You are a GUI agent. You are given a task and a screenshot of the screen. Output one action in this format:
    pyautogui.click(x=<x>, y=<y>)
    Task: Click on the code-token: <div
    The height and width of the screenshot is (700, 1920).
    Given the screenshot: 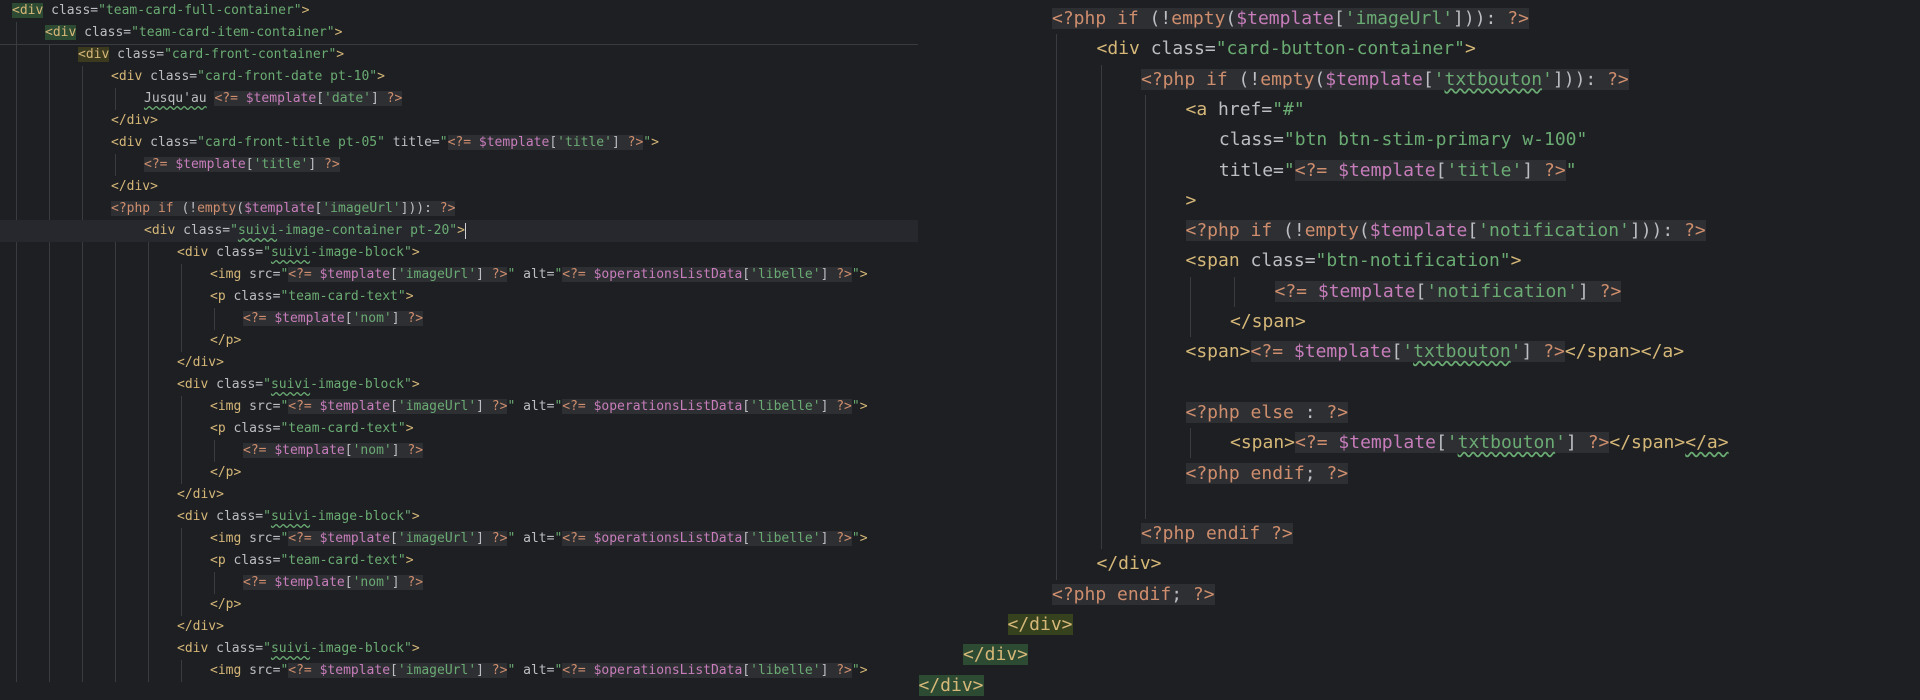 What is the action you would take?
    pyautogui.click(x=127, y=142)
    